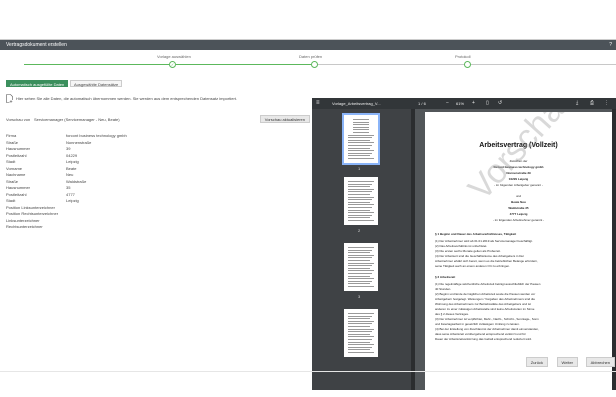 This screenshot has width=616, height=397. I want to click on fit-page-icon: ▯, so click(487, 103).